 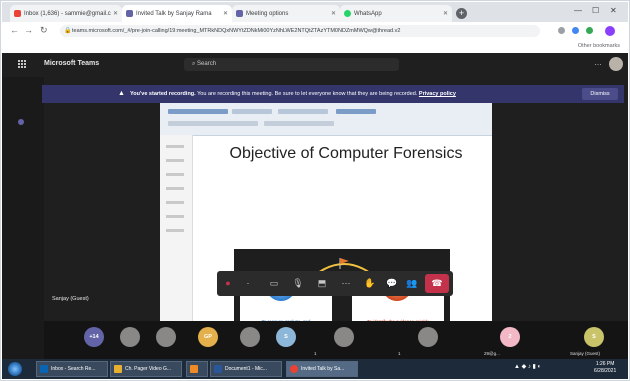 I want to click on hang-up-button: ☎, so click(x=437, y=283).